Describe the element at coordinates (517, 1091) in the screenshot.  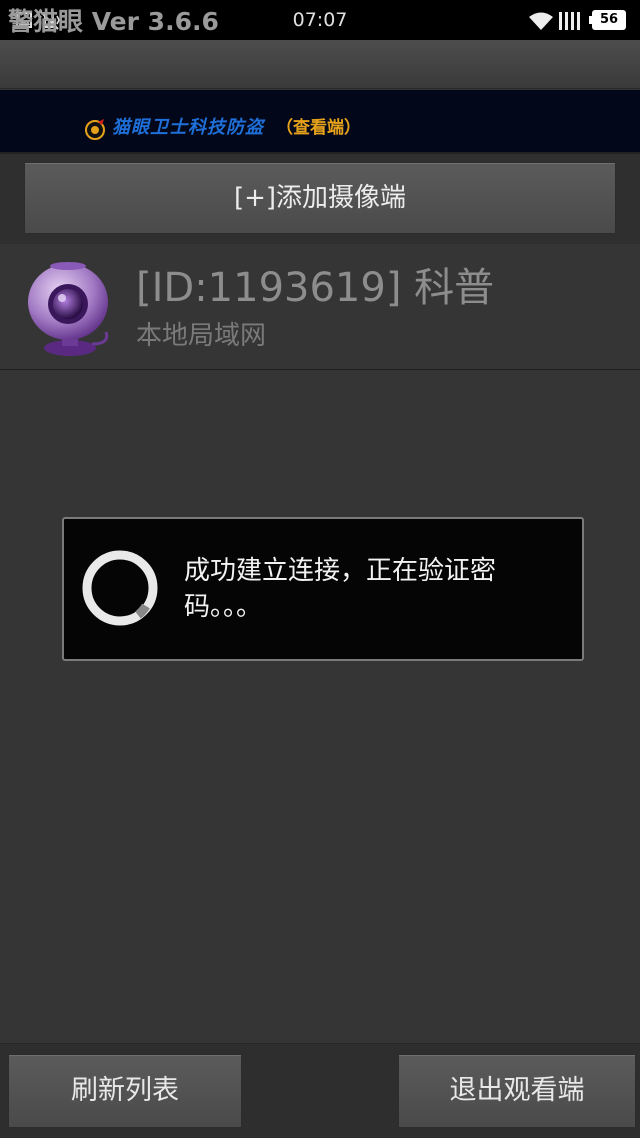
I see `exit-viewer-button: 退出观看端` at that location.